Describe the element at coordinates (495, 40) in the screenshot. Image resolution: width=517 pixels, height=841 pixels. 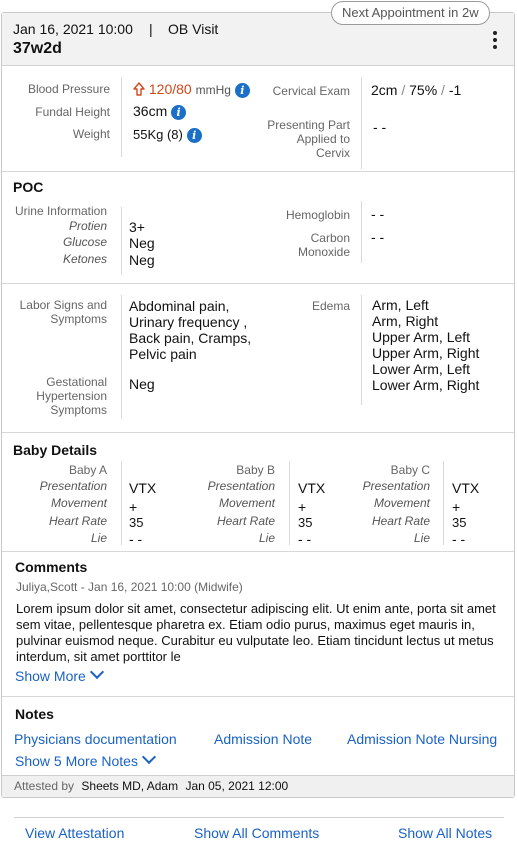
I see `kebab-menu-icon` at that location.